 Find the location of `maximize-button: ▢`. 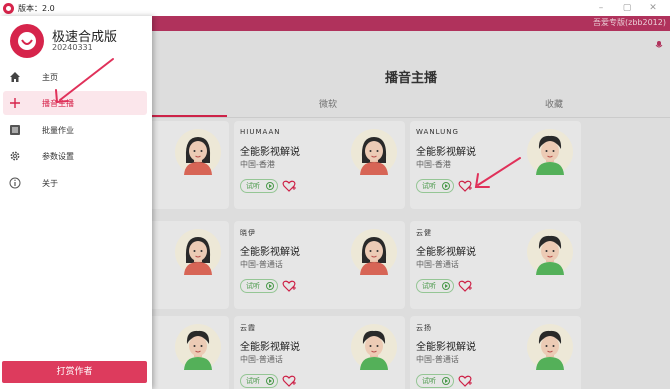

maximize-button: ▢ is located at coordinates (627, 8).